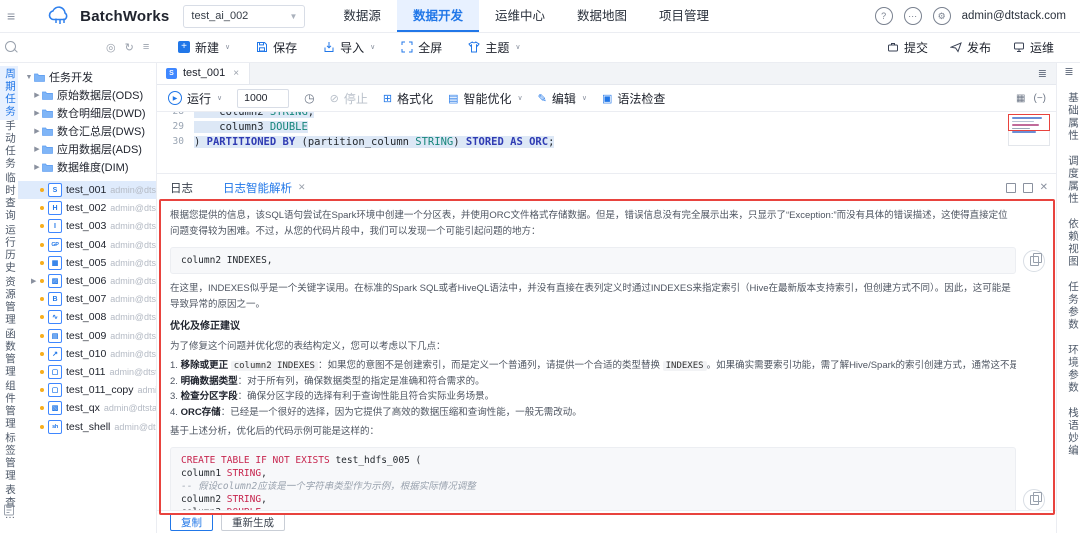  What do you see at coordinates (684, 16) in the screenshot?
I see `nav-item-项目管理: 项目管理` at bounding box center [684, 16].